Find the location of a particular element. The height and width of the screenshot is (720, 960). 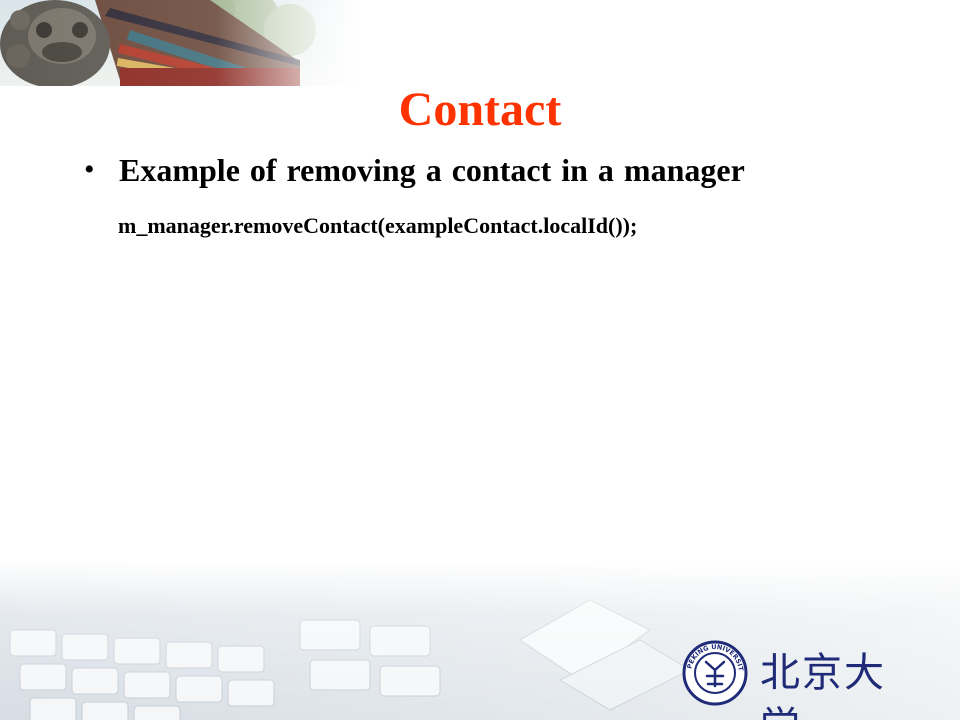

slide-title: Contact is located at coordinates (480, 109).